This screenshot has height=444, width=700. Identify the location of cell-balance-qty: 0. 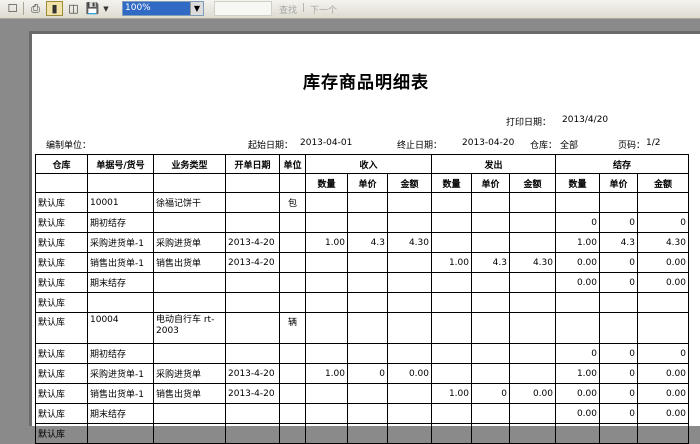
(577, 222).